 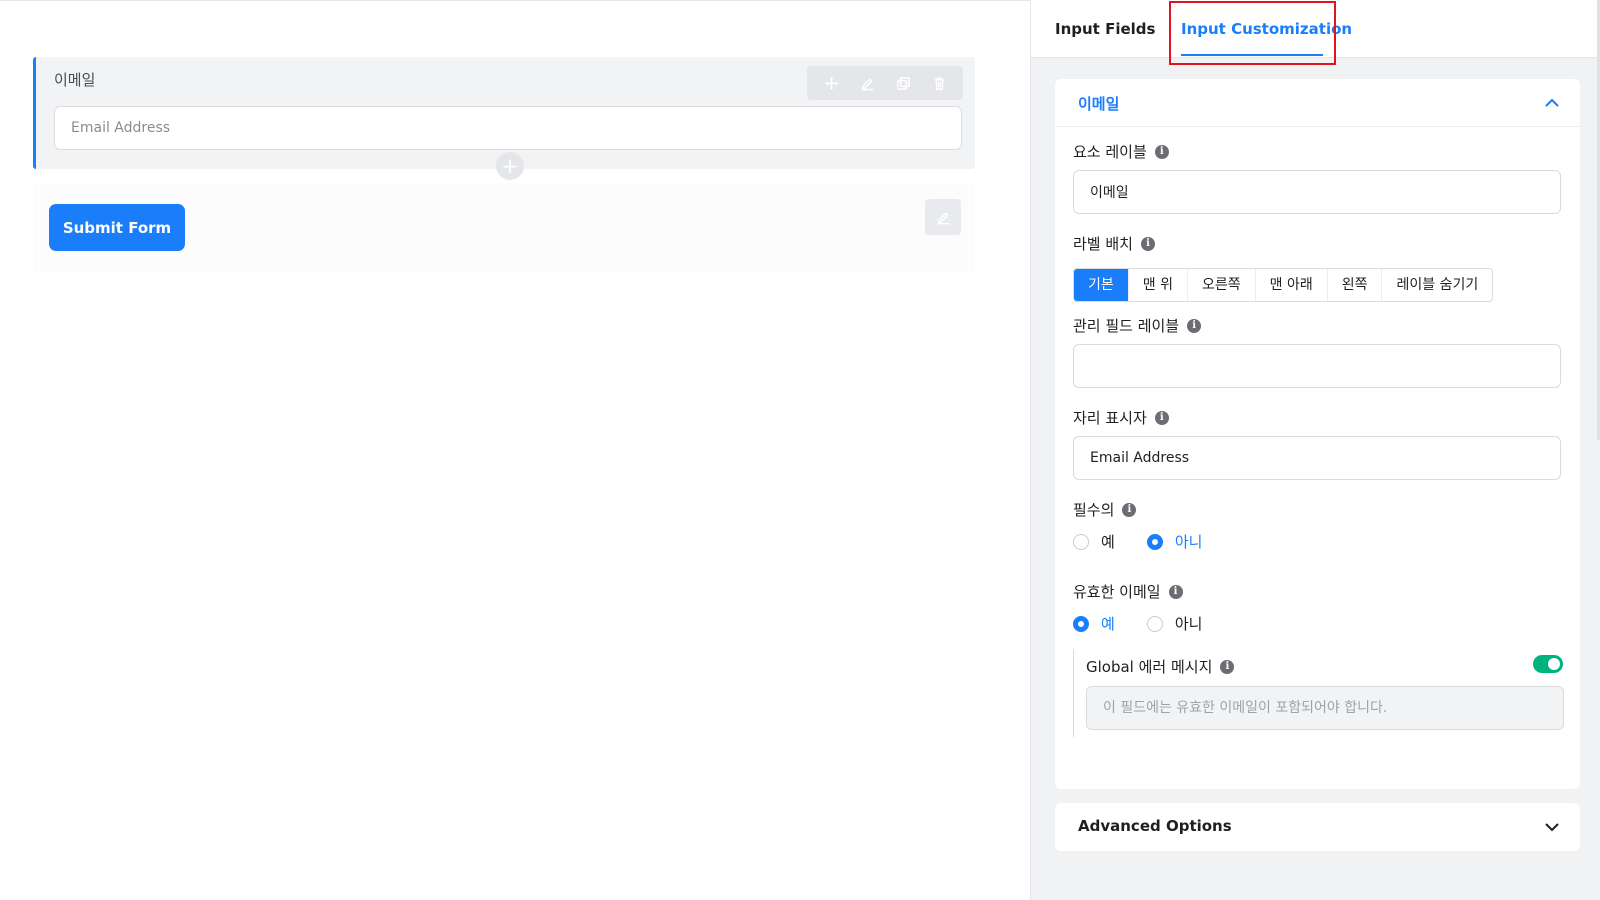 I want to click on global-error-input, so click(x=1325, y=708).